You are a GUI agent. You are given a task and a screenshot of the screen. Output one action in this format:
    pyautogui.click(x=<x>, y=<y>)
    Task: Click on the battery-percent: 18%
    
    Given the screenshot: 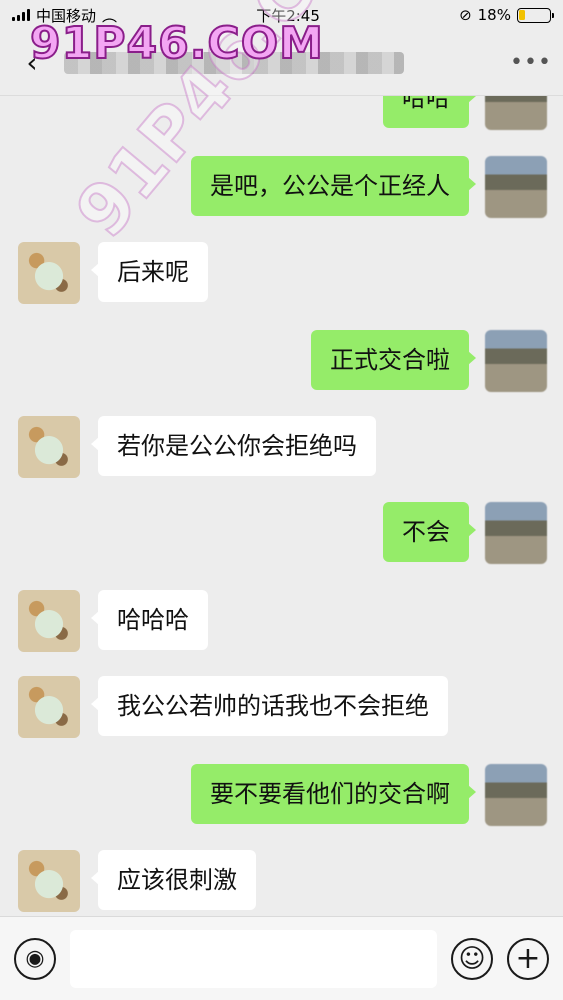 What is the action you would take?
    pyautogui.click(x=494, y=15)
    